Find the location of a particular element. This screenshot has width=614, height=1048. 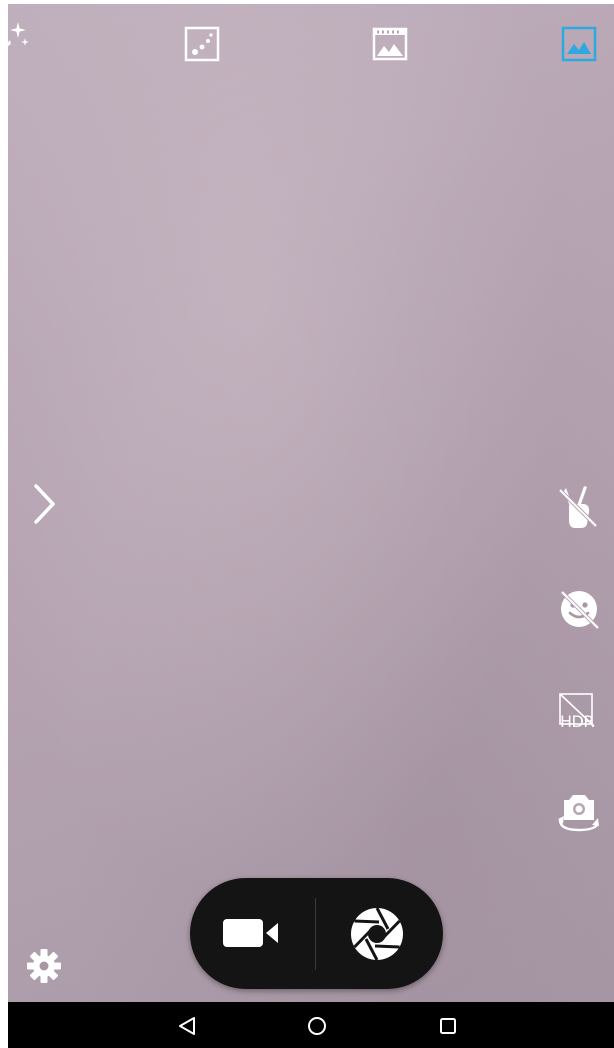

shutter-bar is located at coordinates (316, 933).